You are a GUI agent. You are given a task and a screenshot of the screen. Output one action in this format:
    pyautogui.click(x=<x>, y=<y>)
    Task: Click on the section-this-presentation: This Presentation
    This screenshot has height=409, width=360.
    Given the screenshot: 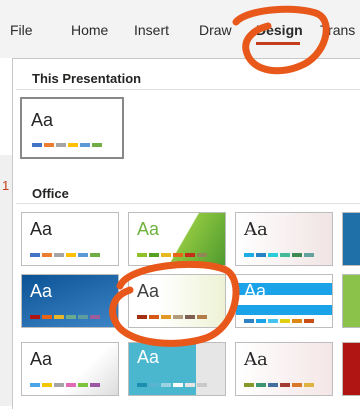 What is the action you would take?
    pyautogui.click(x=87, y=78)
    